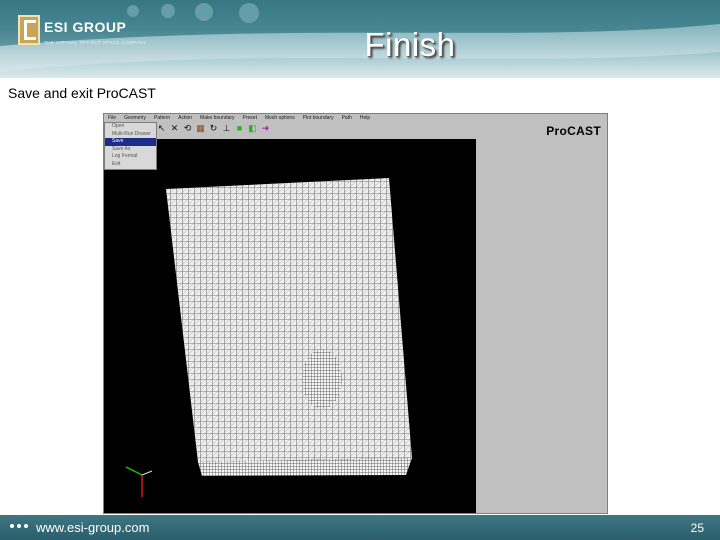 Image resolution: width=720 pixels, height=540 pixels. Describe the element at coordinates (130, 165) in the screenshot. I see `file-menu-exit: Exit` at that location.